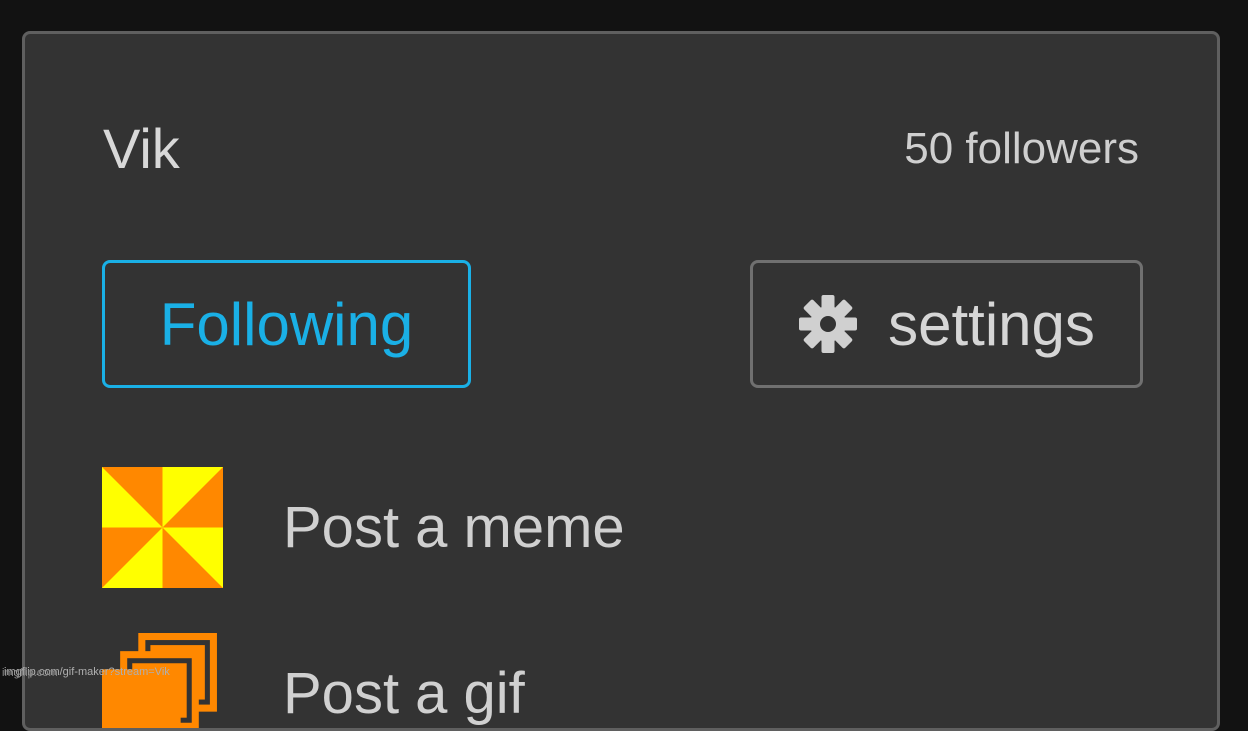 The width and height of the screenshot is (1248, 731). I want to click on gear-icon, so click(828, 324).